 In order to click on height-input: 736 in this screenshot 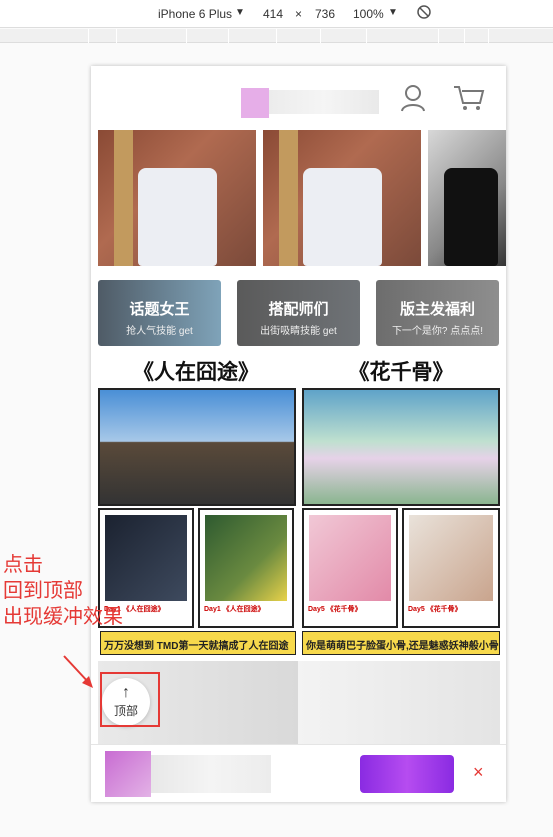, I will do `click(325, 14)`.